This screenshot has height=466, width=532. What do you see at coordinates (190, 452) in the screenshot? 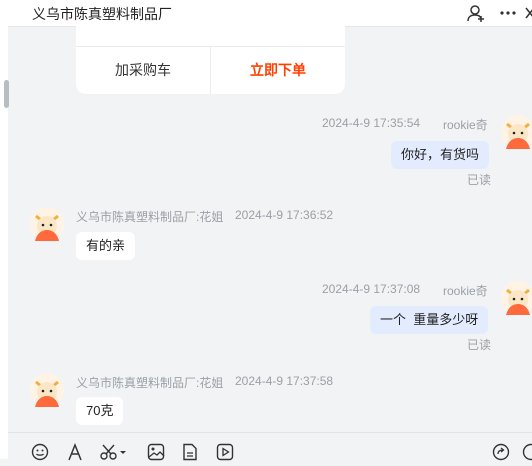
I see `file-icon` at bounding box center [190, 452].